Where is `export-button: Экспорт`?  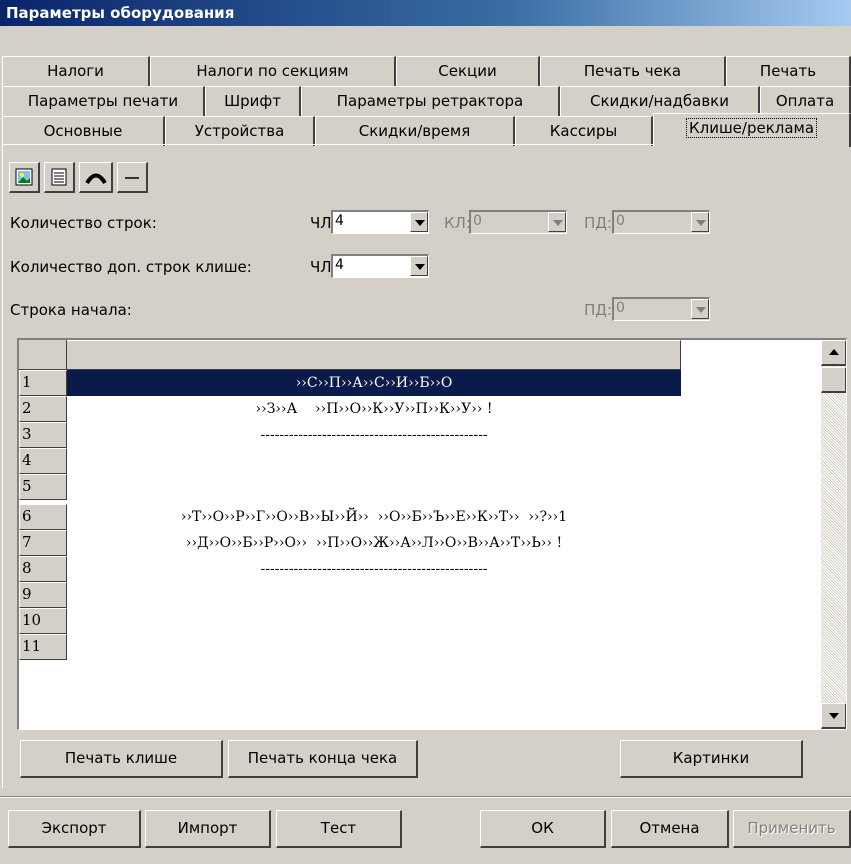 export-button: Экспорт is located at coordinates (74, 829).